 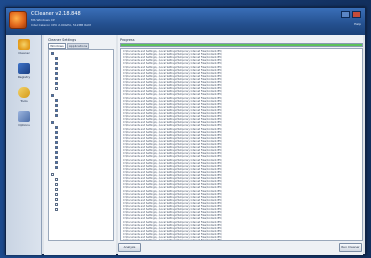 I want to click on nav-item-cleaner: Cleaner, so click(x=24, y=49).